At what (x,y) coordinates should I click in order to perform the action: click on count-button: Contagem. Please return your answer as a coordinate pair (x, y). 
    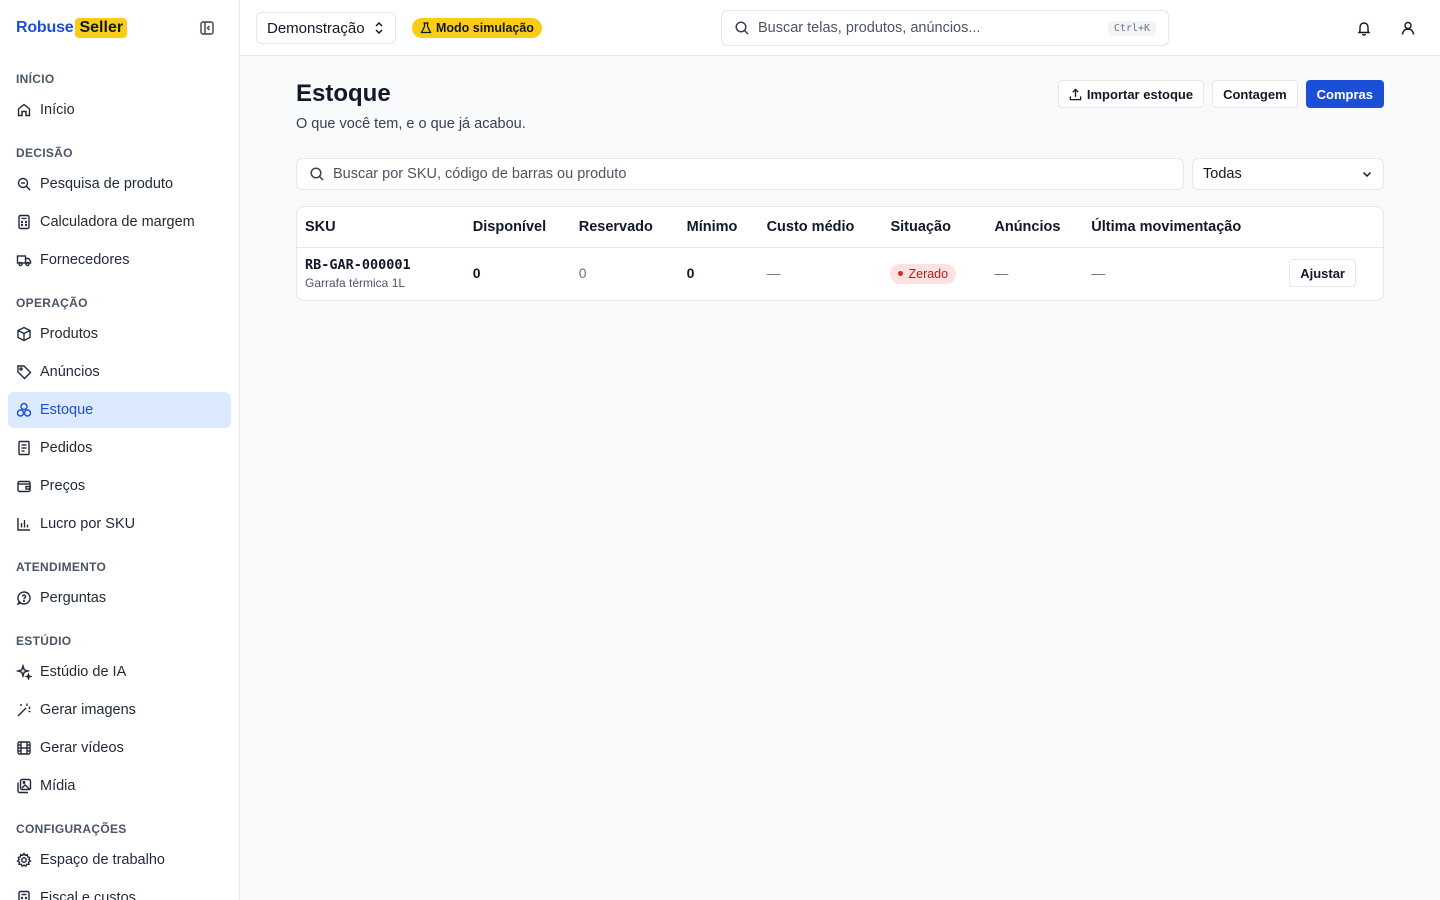
    Looking at the image, I should click on (1255, 94).